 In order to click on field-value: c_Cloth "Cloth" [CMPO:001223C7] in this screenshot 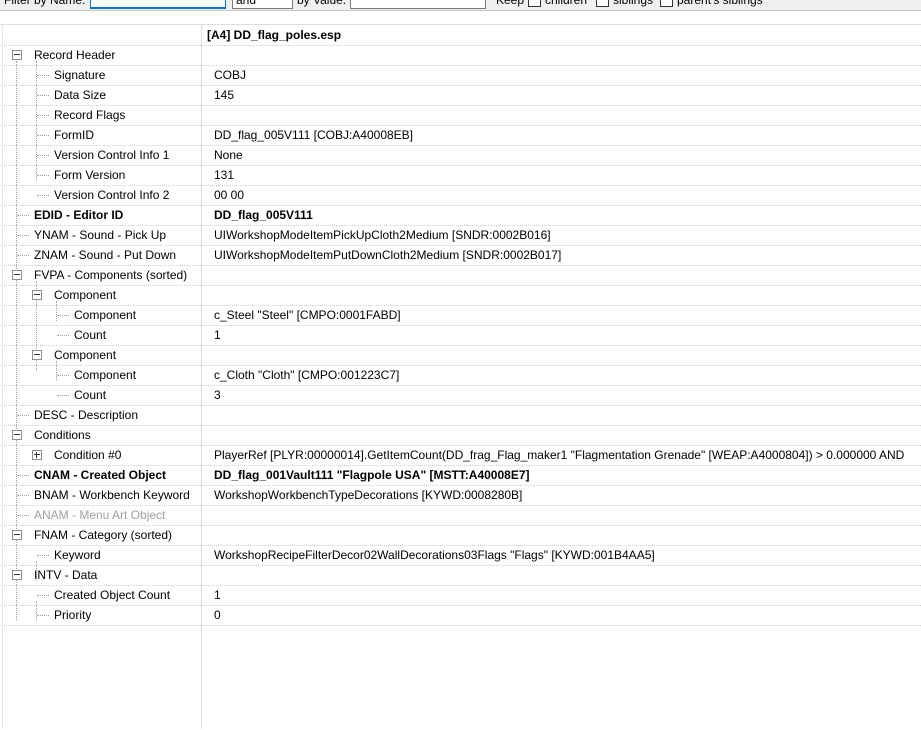, I will do `click(307, 375)`.